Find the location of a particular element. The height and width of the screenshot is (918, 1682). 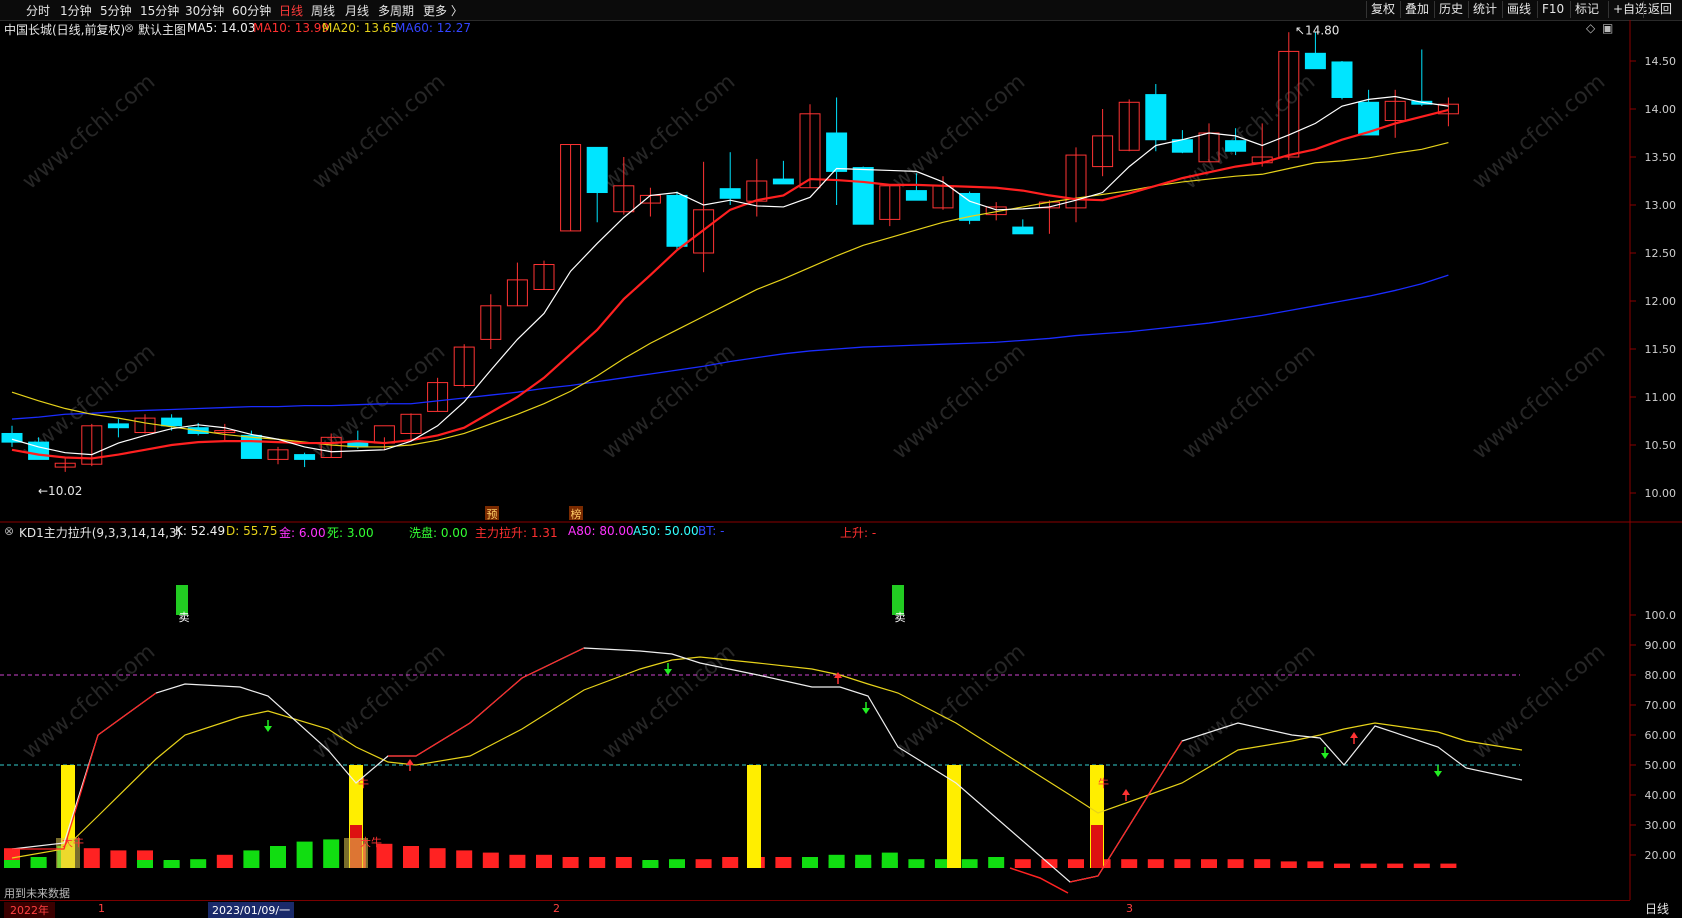

bull2-label: 牛 is located at coordinates (363, 783).